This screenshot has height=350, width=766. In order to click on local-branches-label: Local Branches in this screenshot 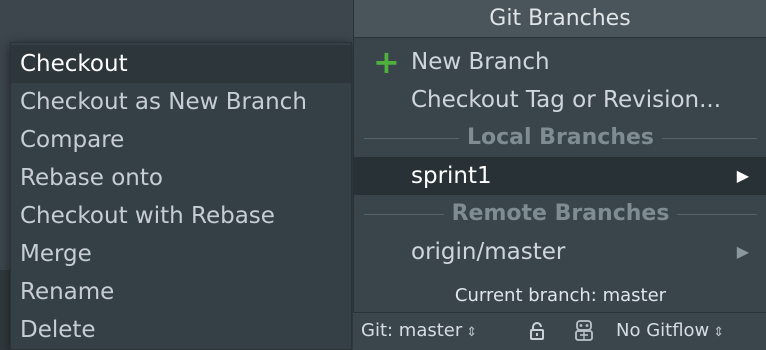, I will do `click(560, 137)`.